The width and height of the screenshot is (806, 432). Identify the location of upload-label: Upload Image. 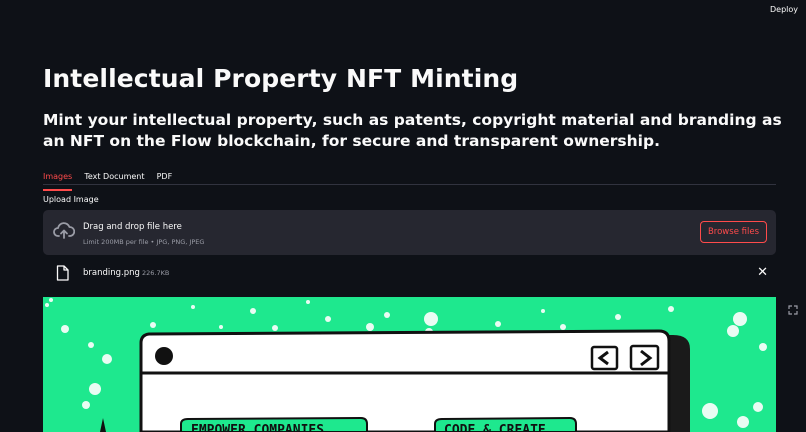
(71, 199).